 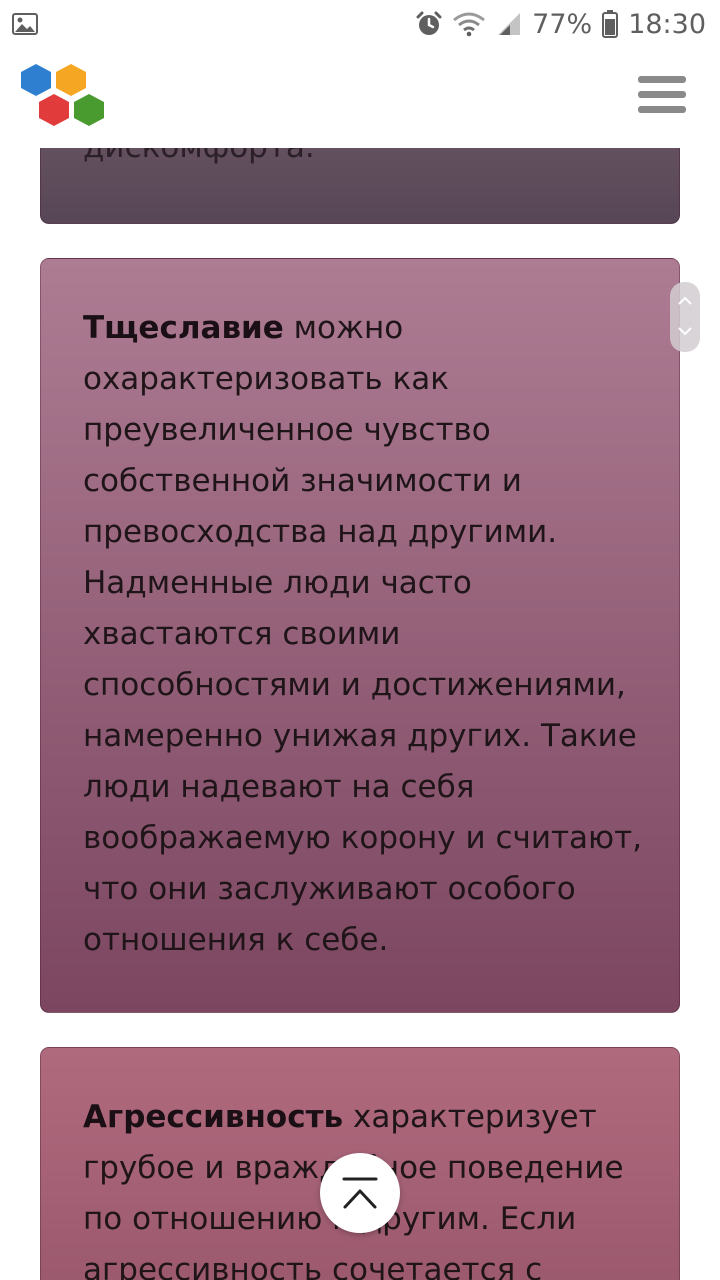 I want to click on wifi-icon, so click(x=469, y=24).